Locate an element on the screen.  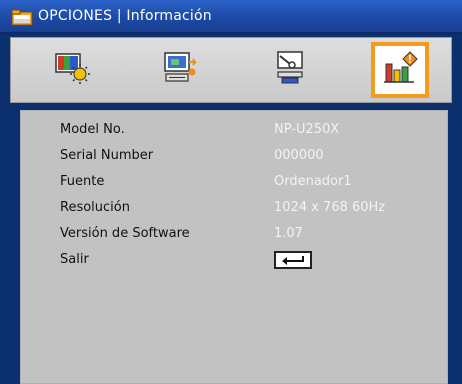
info-label: Versión de Software is located at coordinates (125, 233).